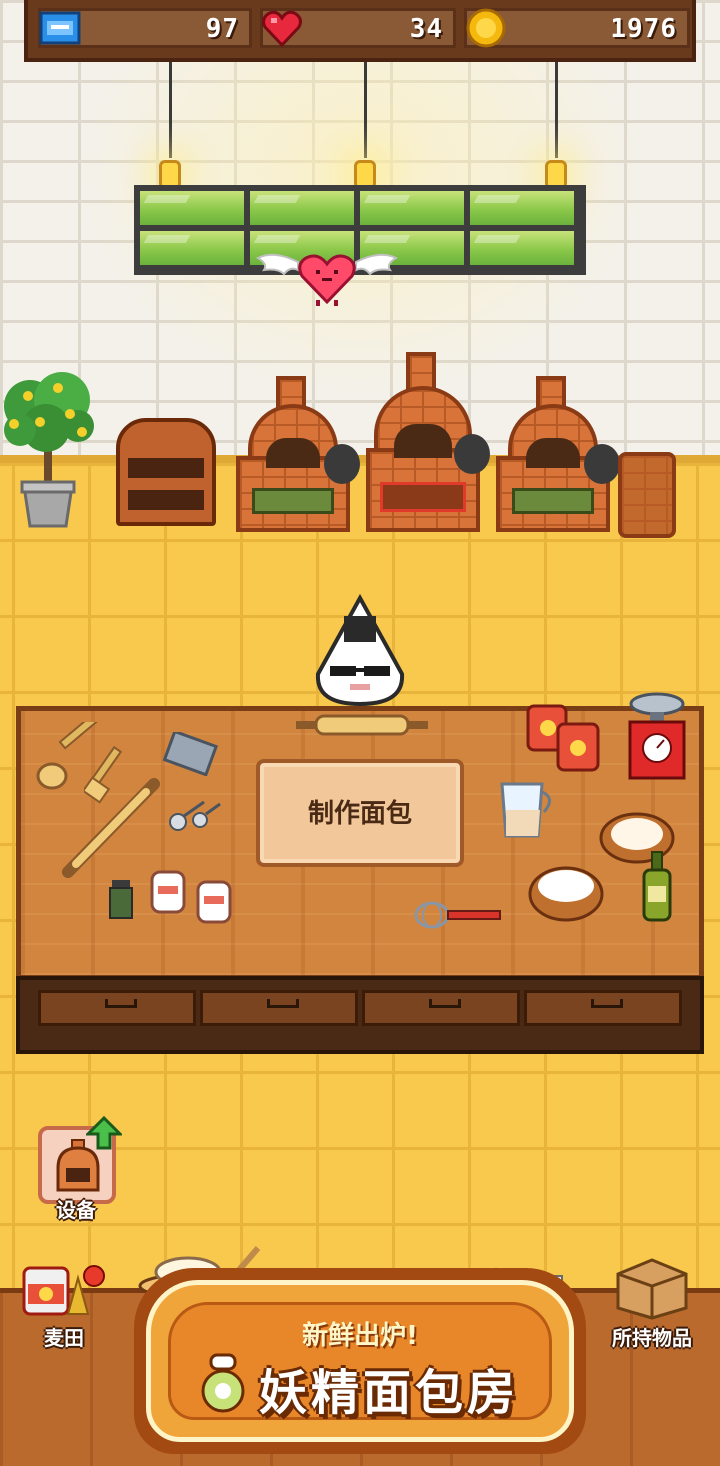  What do you see at coordinates (360, 1015) in the screenshot?
I see `counter-drawers` at bounding box center [360, 1015].